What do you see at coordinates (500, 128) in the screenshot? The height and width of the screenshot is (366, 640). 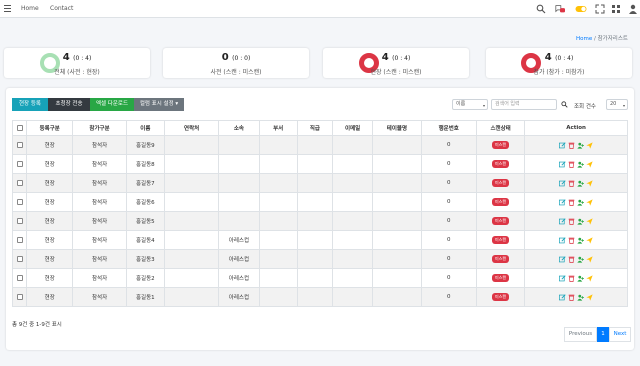 I see `col-header: 스캔상태` at bounding box center [500, 128].